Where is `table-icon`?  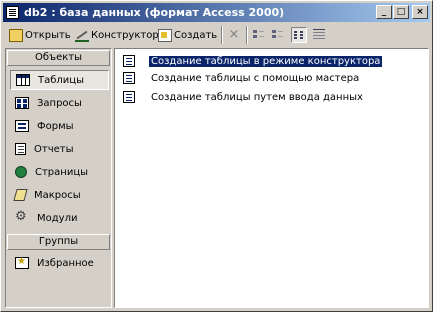 table-icon is located at coordinates (23, 80).